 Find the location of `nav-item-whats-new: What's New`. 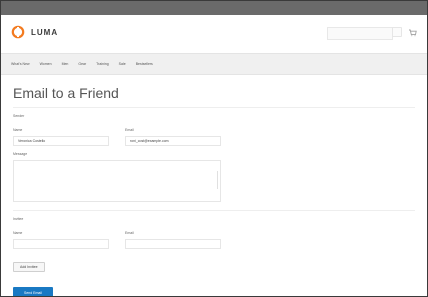

nav-item-whats-new: What's New is located at coordinates (20, 64).